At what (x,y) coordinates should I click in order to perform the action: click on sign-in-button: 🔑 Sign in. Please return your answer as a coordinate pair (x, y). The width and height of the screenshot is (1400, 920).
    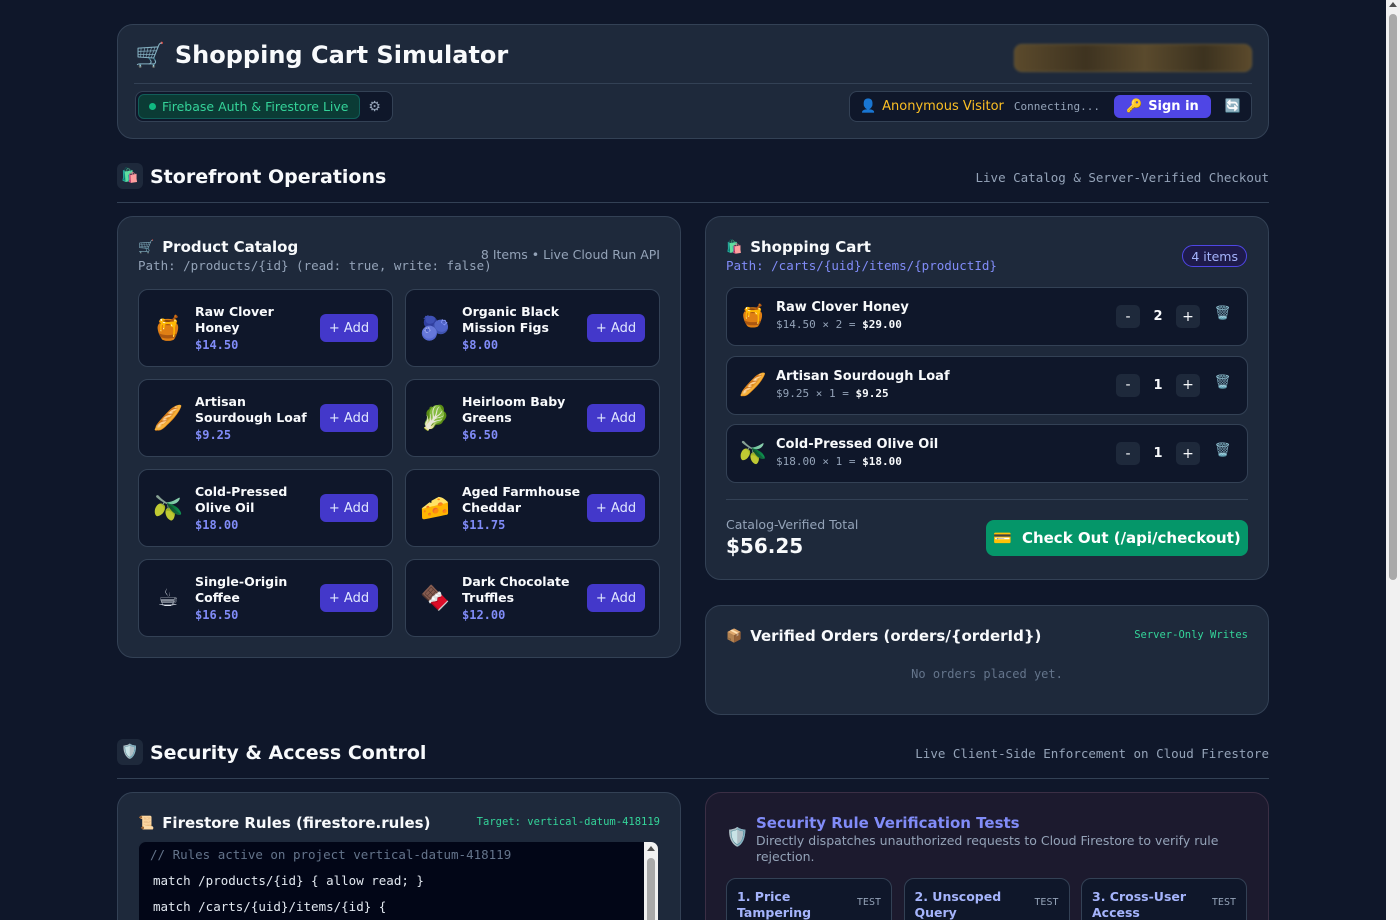
    Looking at the image, I should click on (1162, 106).